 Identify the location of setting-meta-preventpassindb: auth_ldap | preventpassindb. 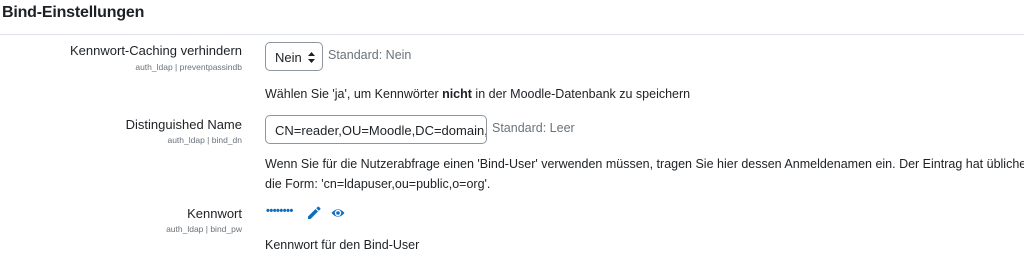
(188, 67).